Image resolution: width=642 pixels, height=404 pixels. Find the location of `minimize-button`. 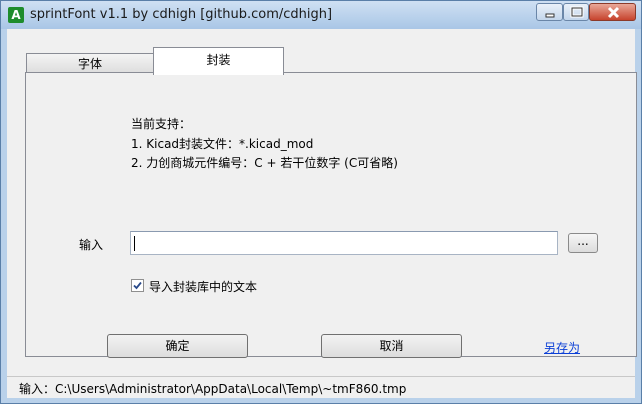

minimize-button is located at coordinates (549, 12).